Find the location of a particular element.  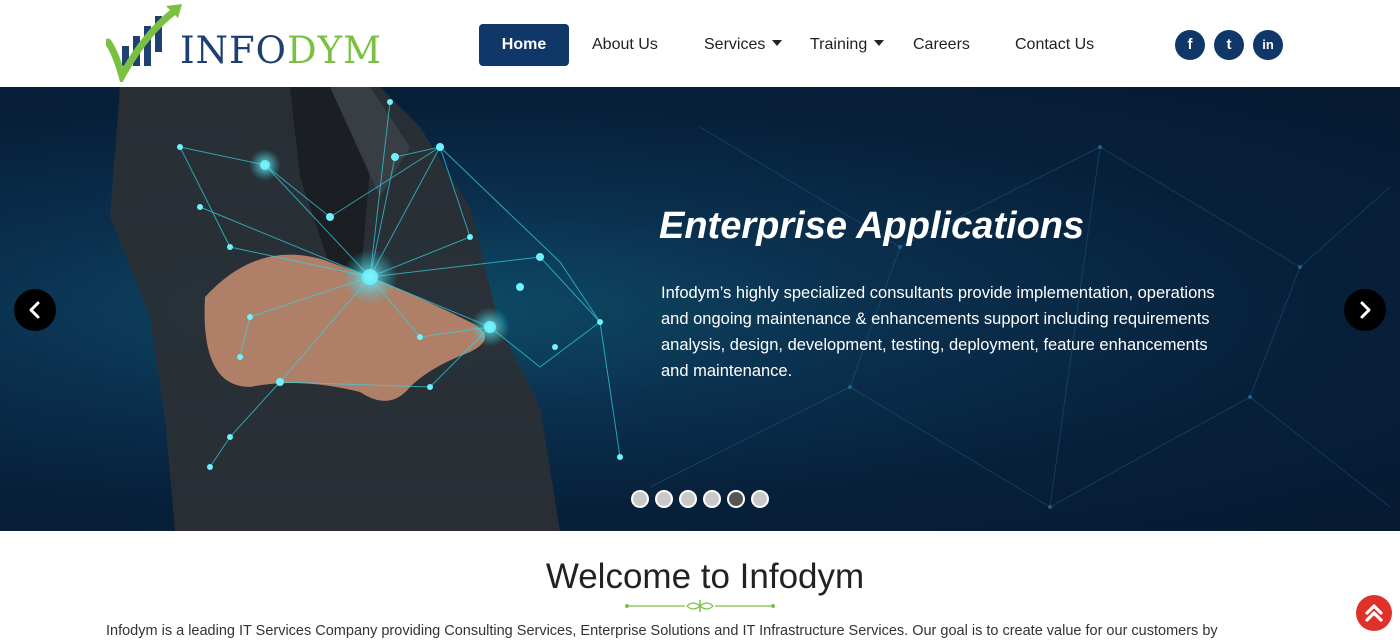

double-chevron-up-icon is located at coordinates (1374, 613).